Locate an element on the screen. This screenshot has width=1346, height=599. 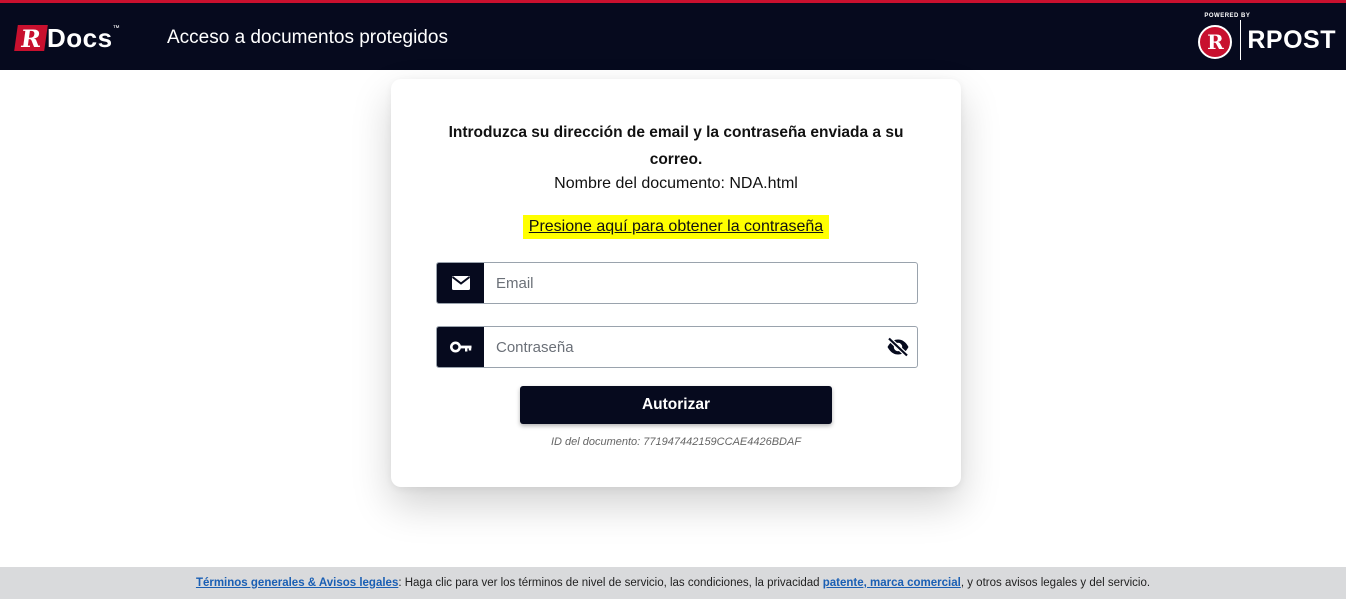
email-field is located at coordinates (677, 283).